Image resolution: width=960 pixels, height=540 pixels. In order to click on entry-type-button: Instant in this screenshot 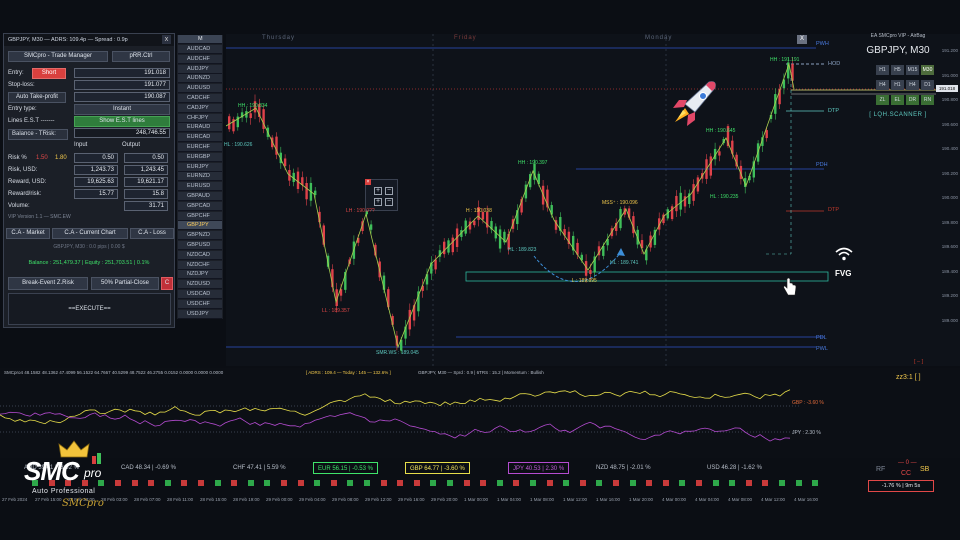, I will do `click(122, 109)`.